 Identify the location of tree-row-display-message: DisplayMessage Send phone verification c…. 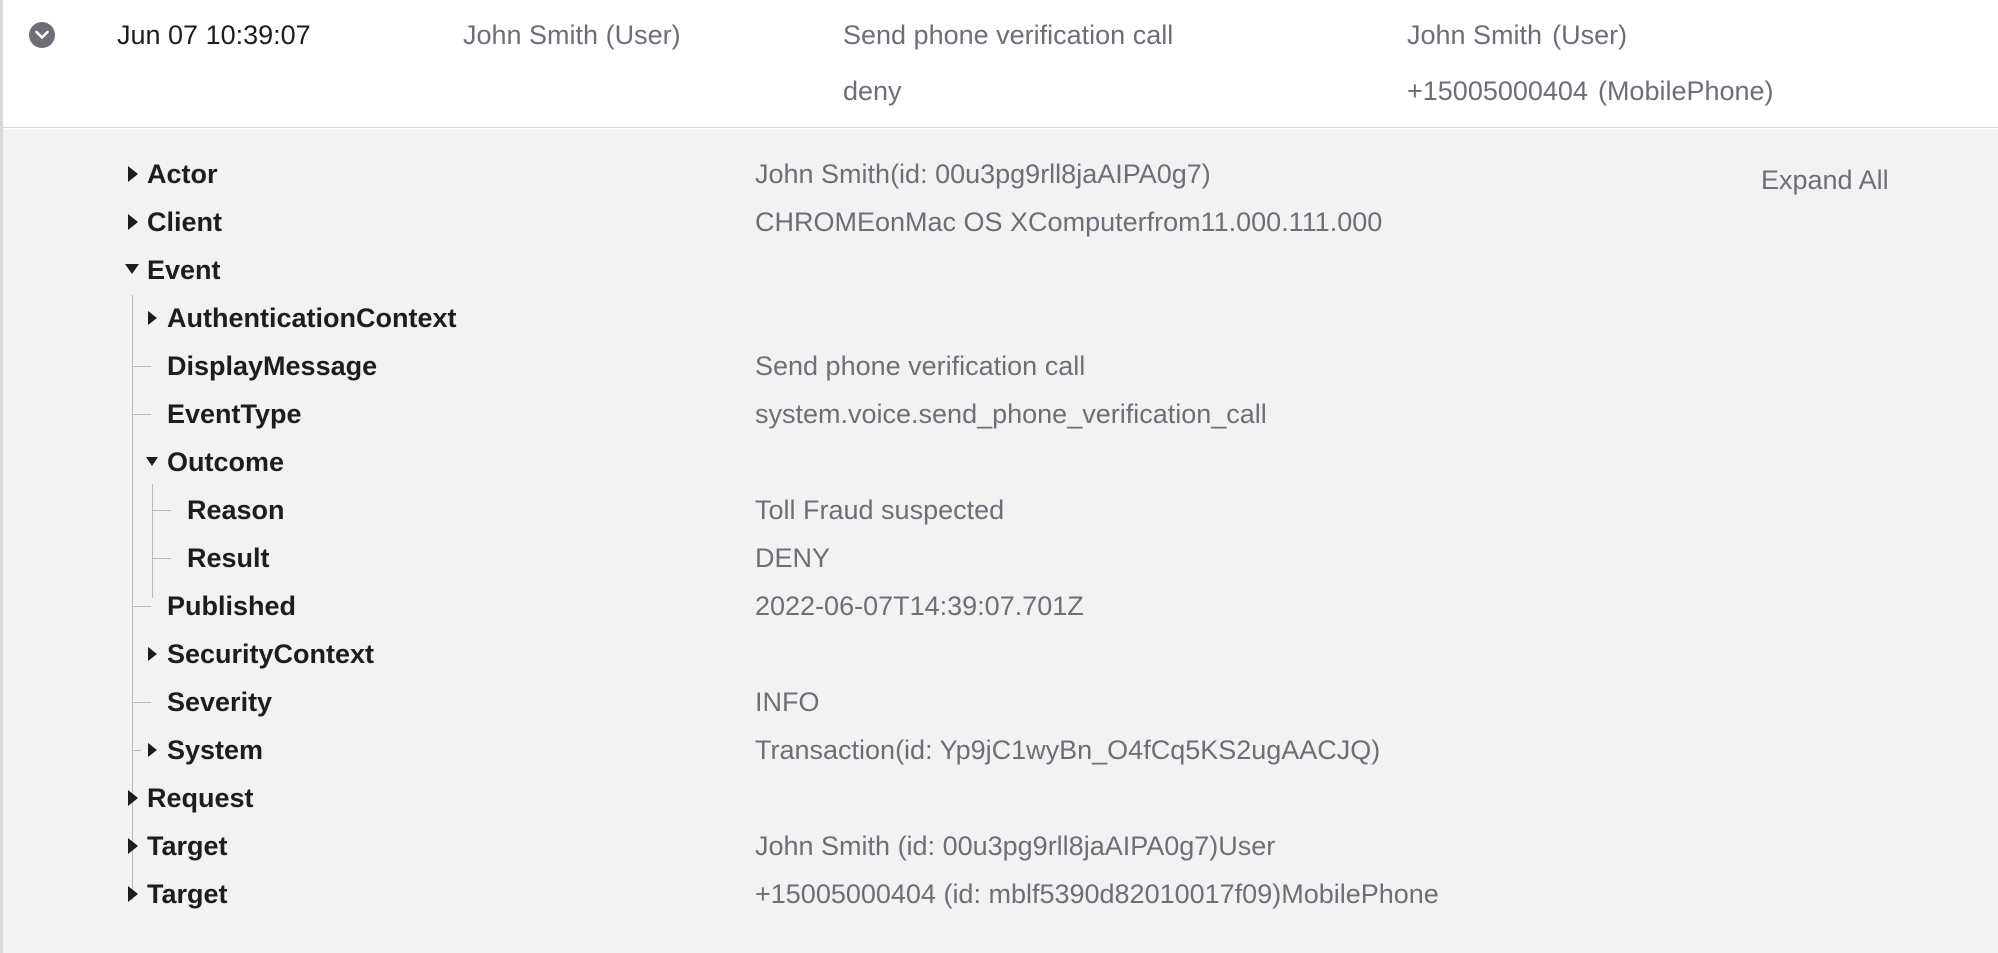
(803, 366).